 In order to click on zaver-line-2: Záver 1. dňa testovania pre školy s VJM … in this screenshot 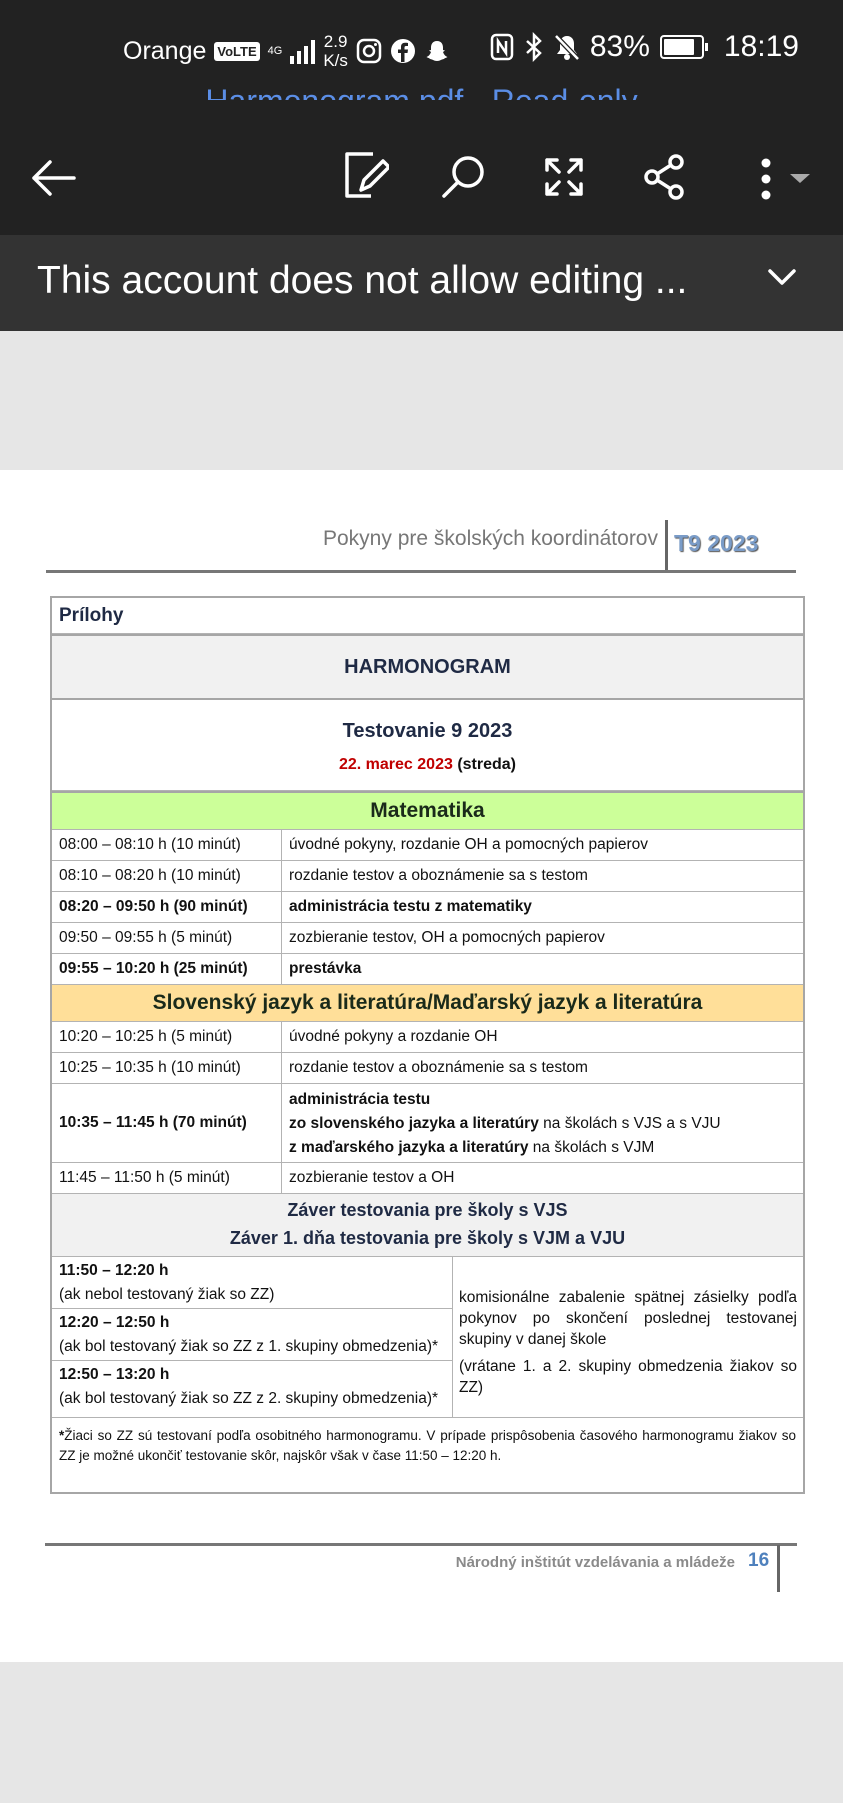, I will do `click(427, 1238)`.